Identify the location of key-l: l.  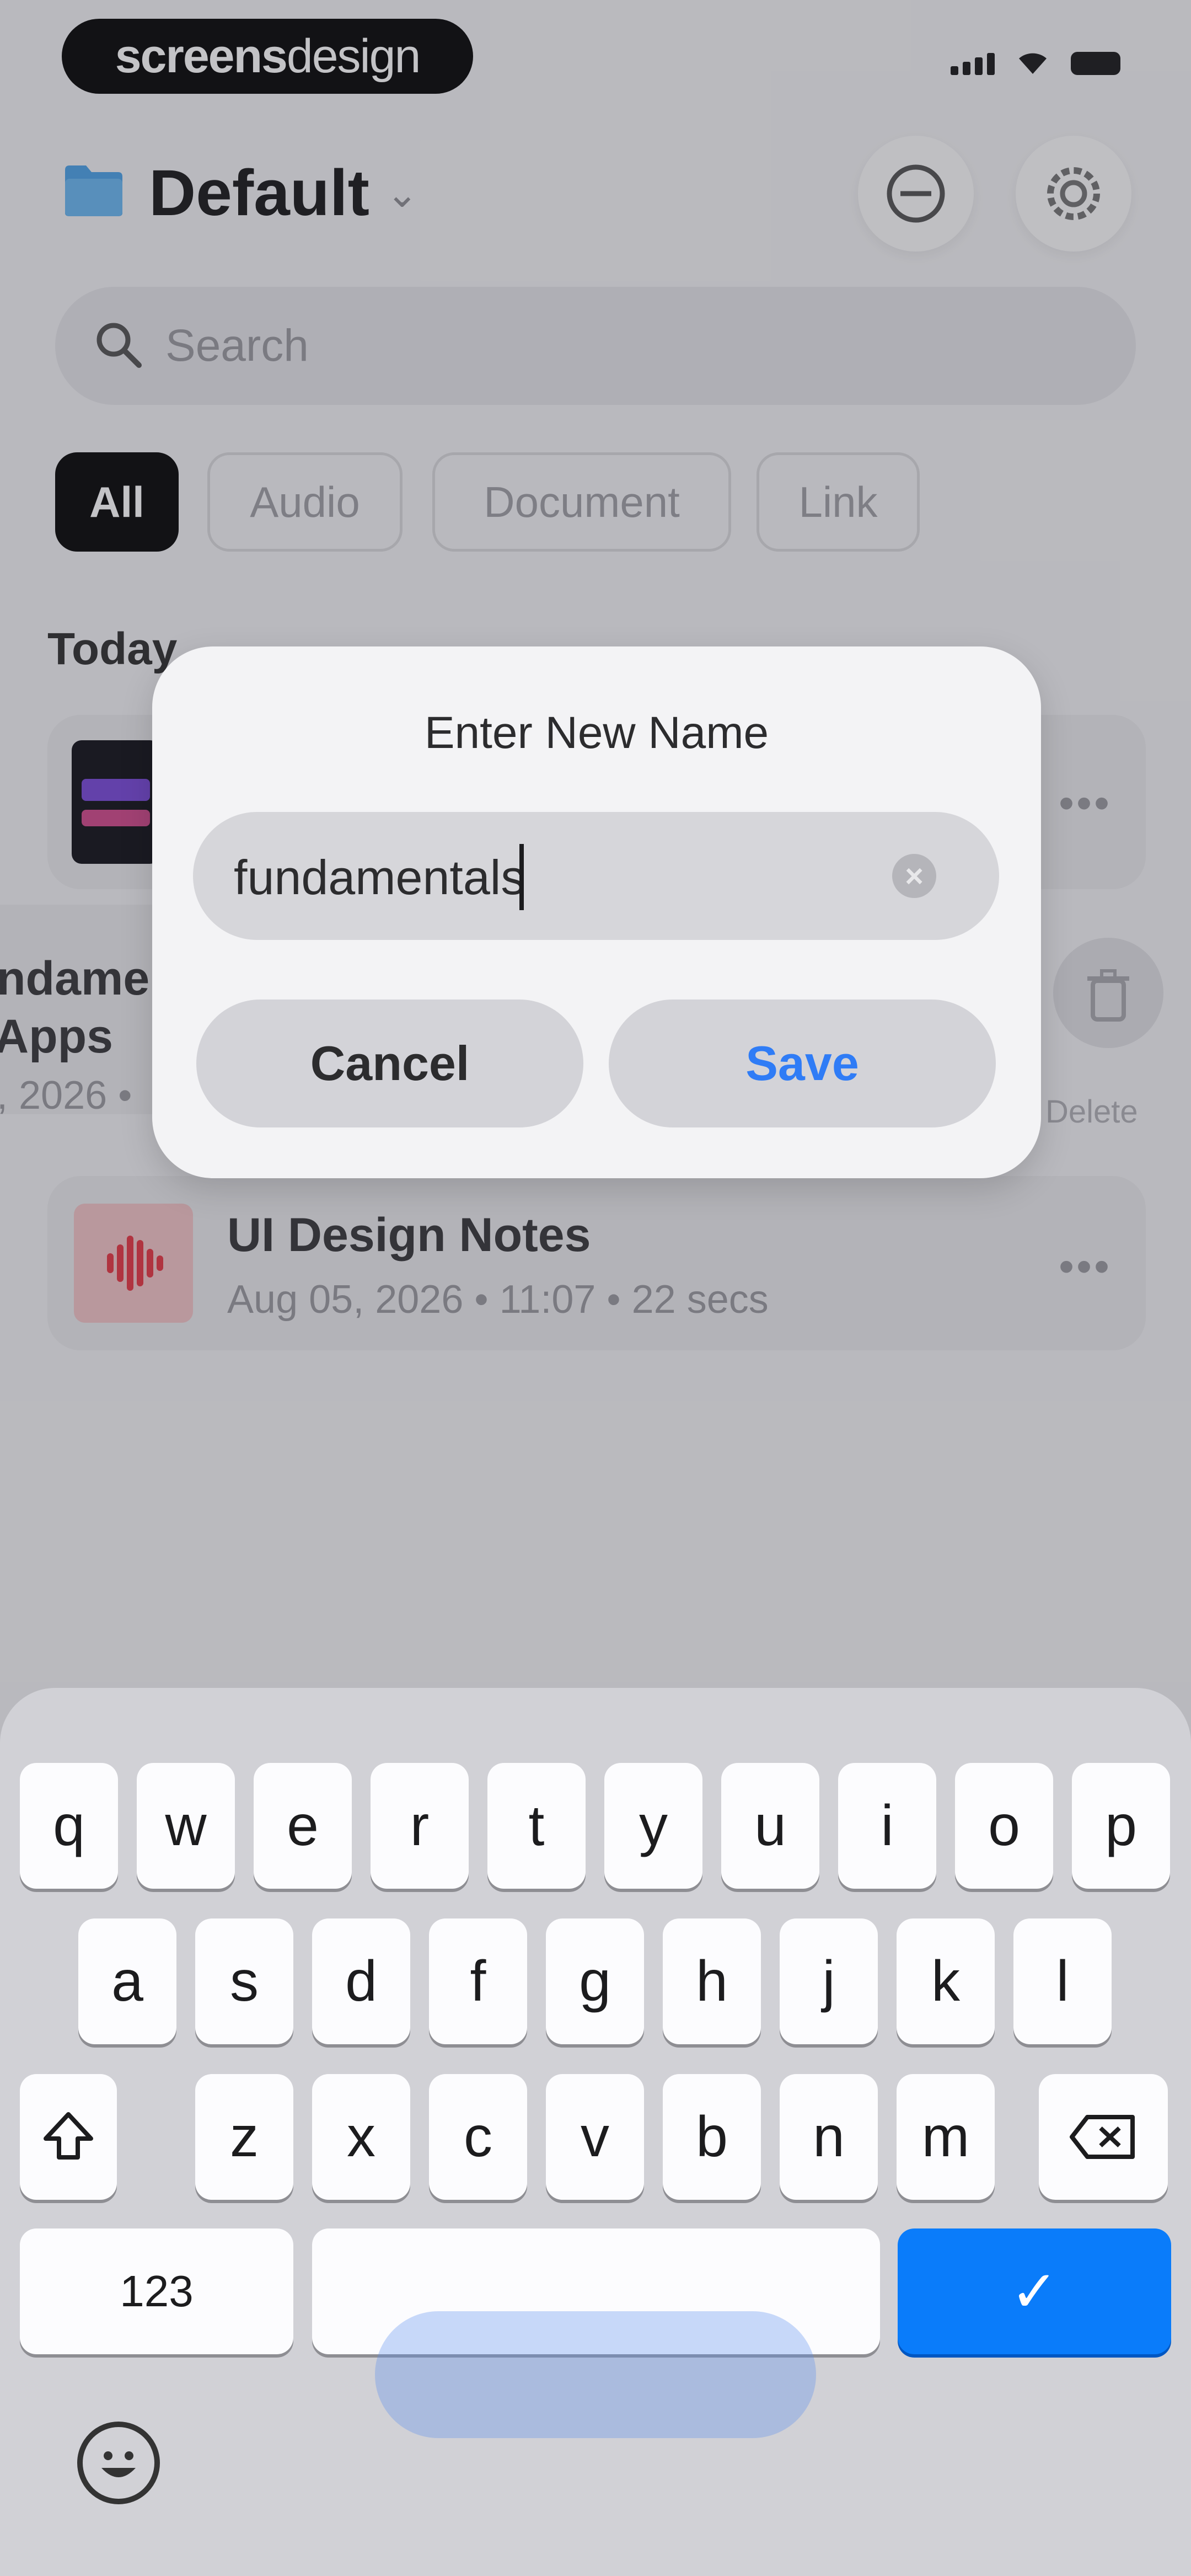
(1062, 1981).